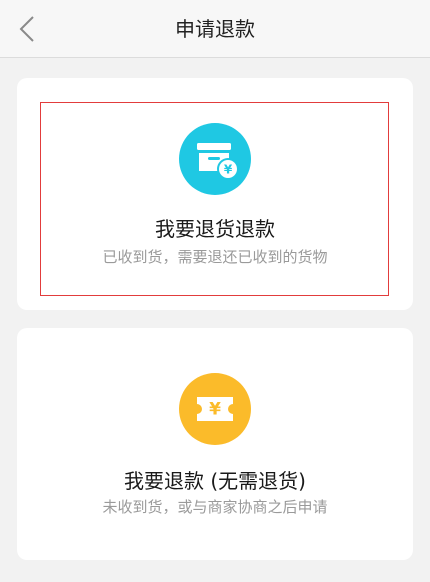 Image resolution: width=430 pixels, height=582 pixels. I want to click on navigation-bar: 申请退款, so click(215, 29).